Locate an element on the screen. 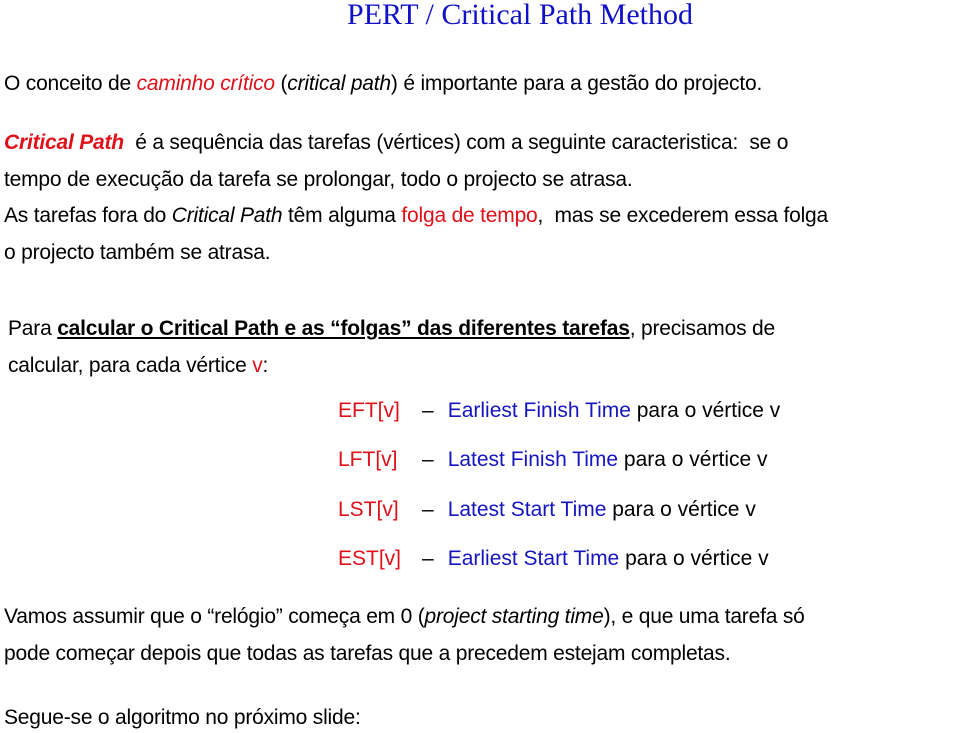  text: Para is located at coordinates (33, 328).